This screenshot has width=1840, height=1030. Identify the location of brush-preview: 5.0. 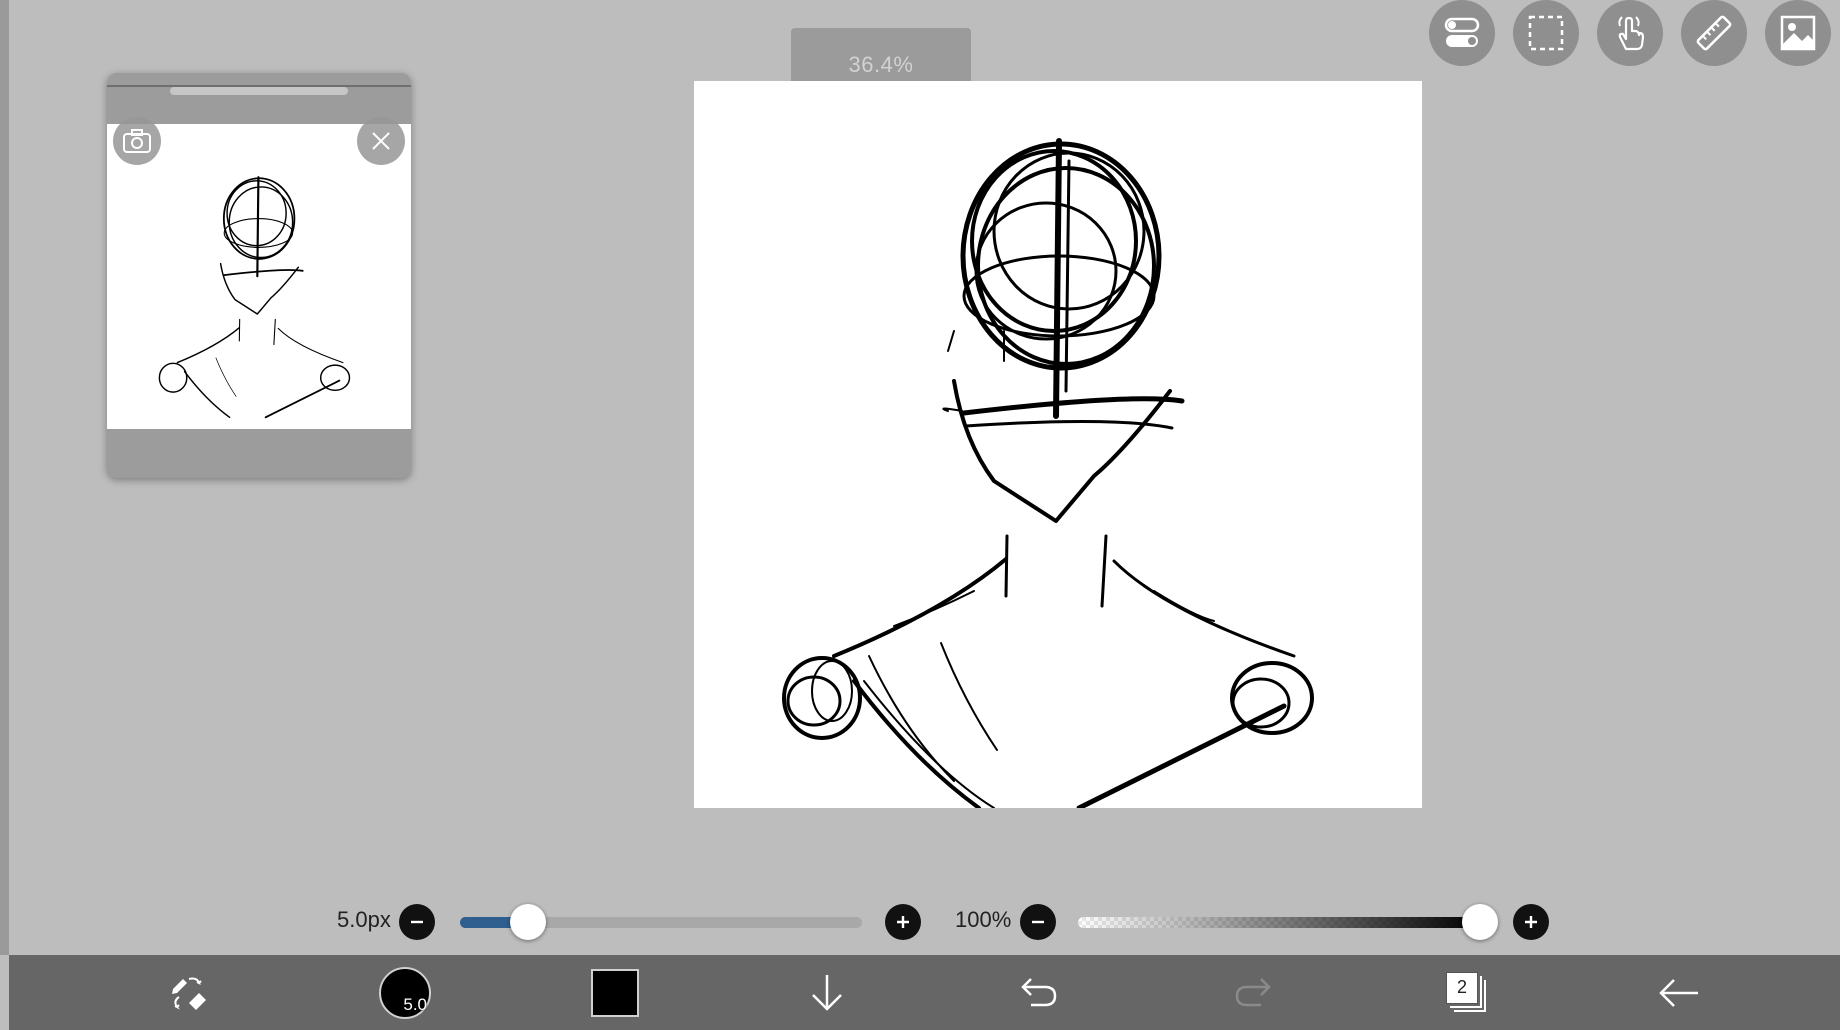
(405, 992).